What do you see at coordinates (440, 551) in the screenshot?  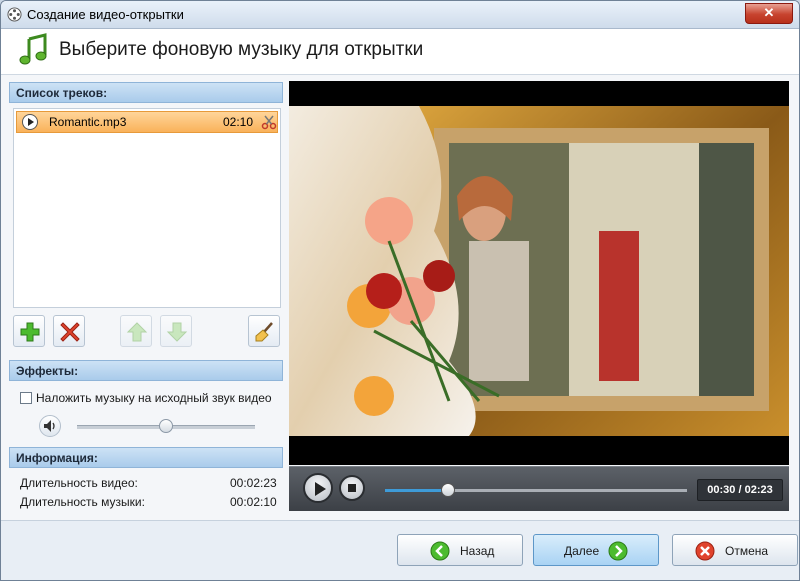 I see `arrow-left-icon` at bounding box center [440, 551].